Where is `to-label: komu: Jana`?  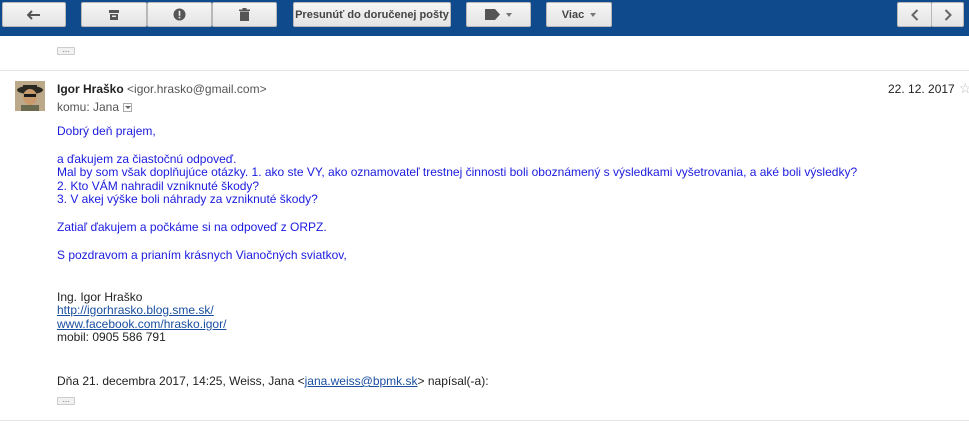 to-label: komu: Jana is located at coordinates (88, 107).